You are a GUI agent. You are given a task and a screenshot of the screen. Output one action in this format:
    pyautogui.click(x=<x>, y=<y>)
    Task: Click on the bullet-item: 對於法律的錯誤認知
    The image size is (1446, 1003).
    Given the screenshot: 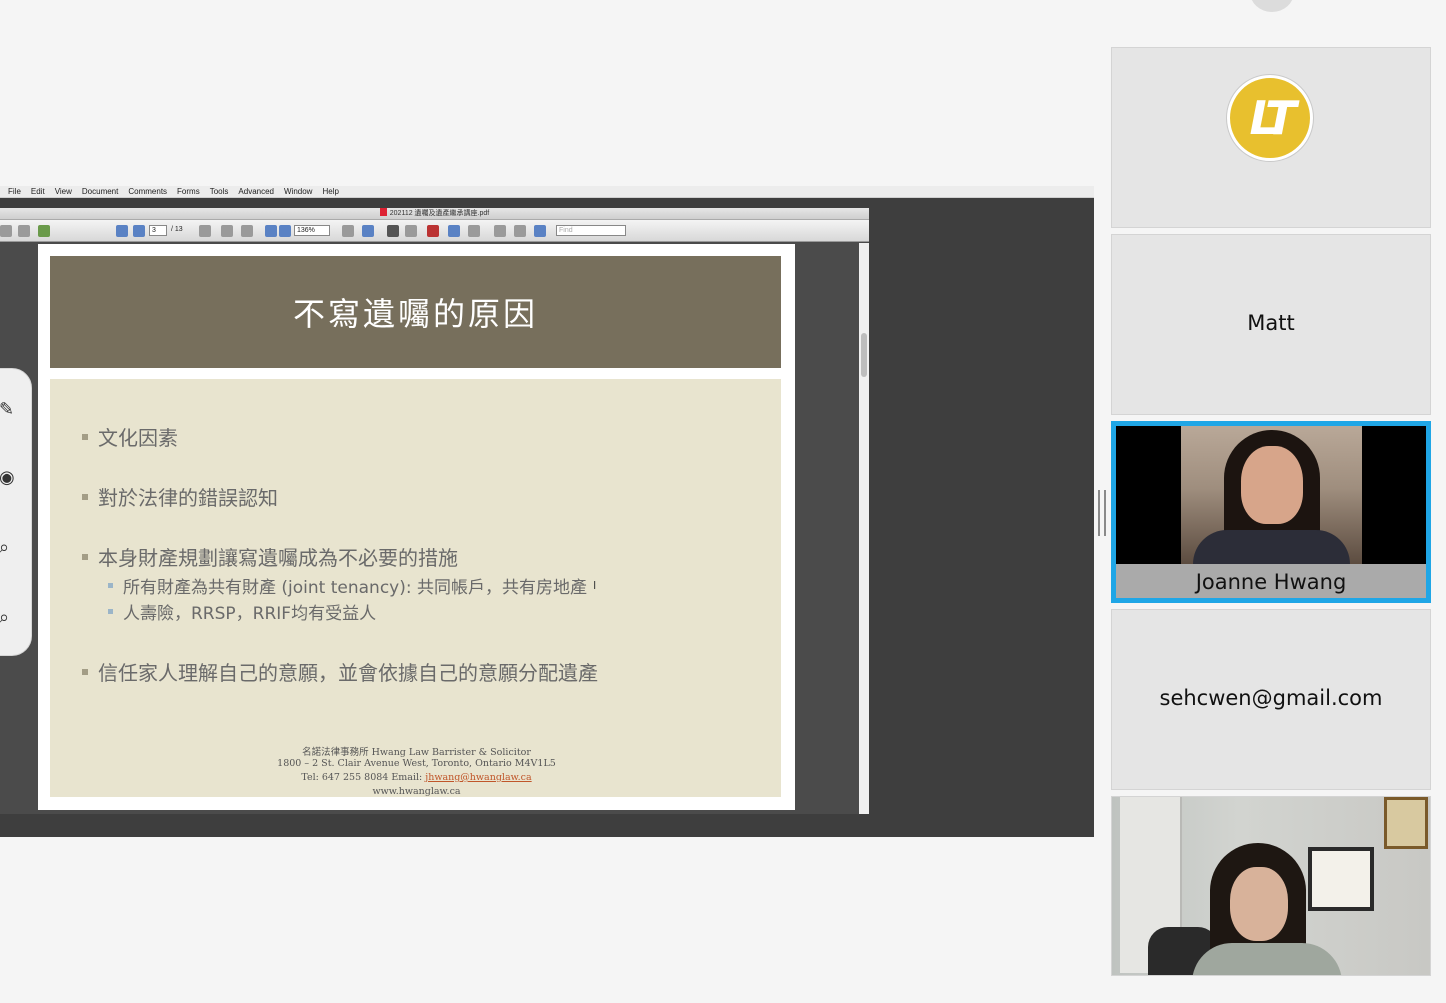 What is the action you would take?
    pyautogui.click(x=180, y=496)
    